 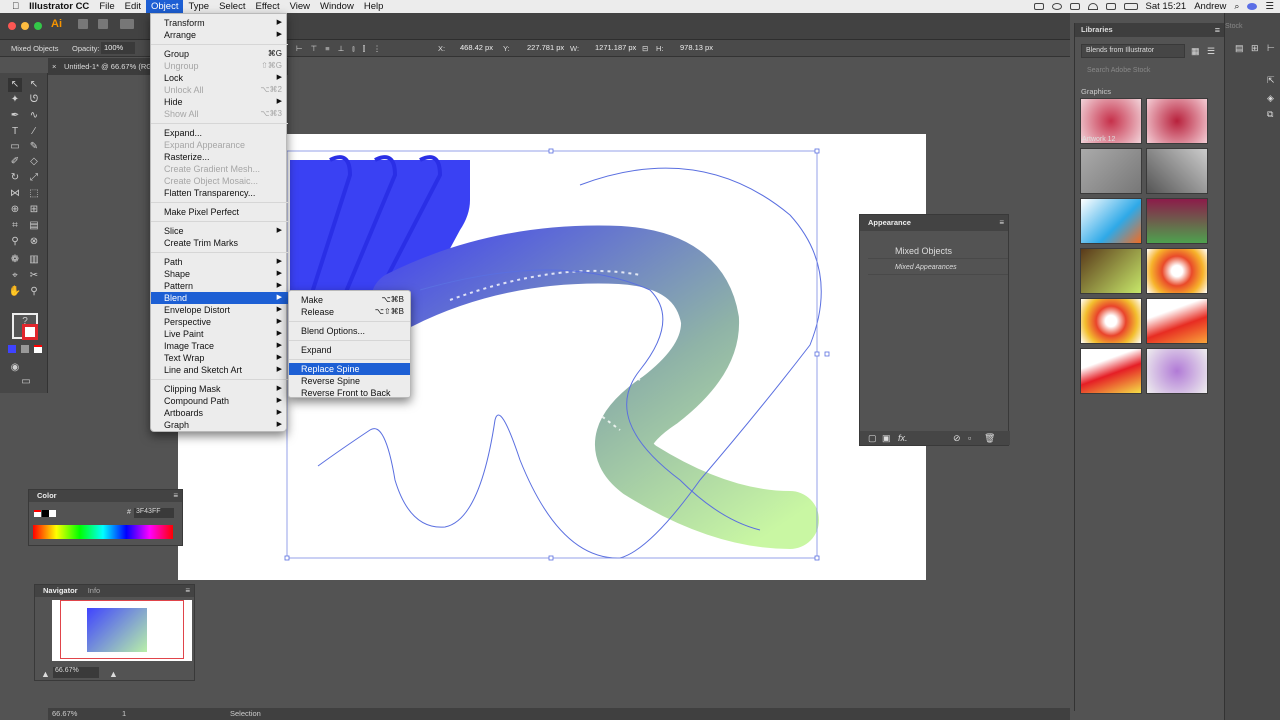 I want to click on column-graph-tool-icon: ▥, so click(x=34, y=260).